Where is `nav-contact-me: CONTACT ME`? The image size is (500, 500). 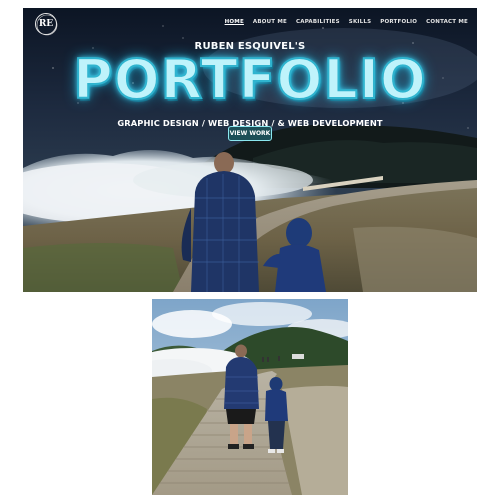 nav-contact-me: CONTACT ME is located at coordinates (447, 22).